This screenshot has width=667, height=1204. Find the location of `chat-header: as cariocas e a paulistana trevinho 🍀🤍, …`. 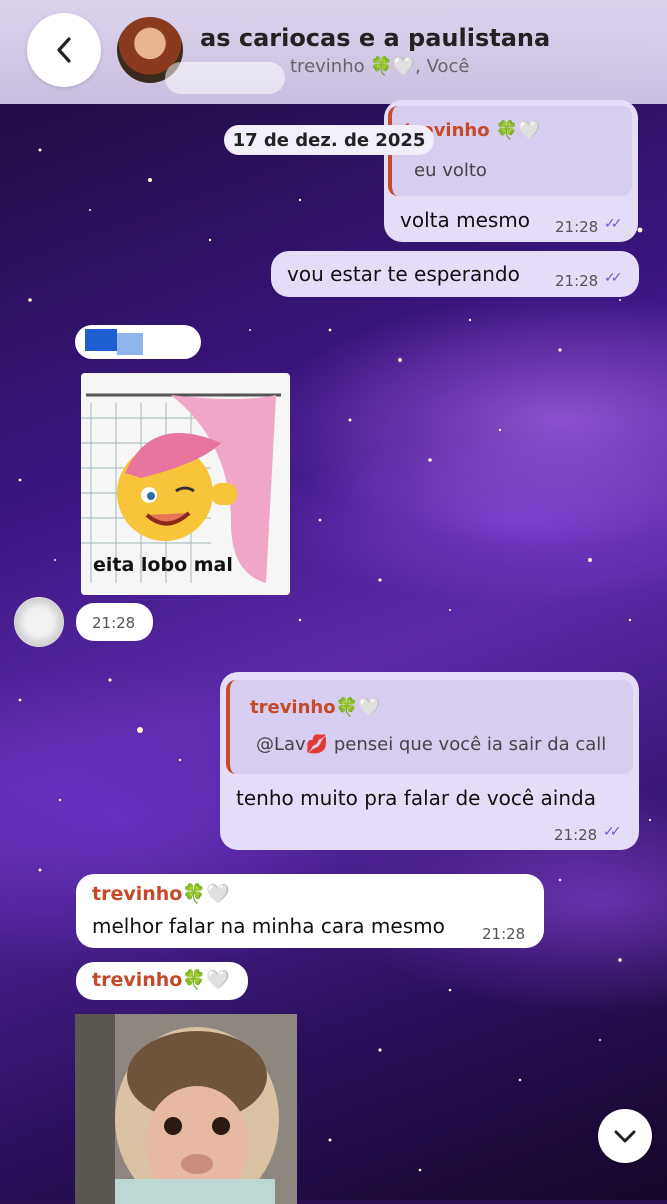

chat-header: as cariocas e a paulistana trevinho 🍀🤍, … is located at coordinates (333, 52).